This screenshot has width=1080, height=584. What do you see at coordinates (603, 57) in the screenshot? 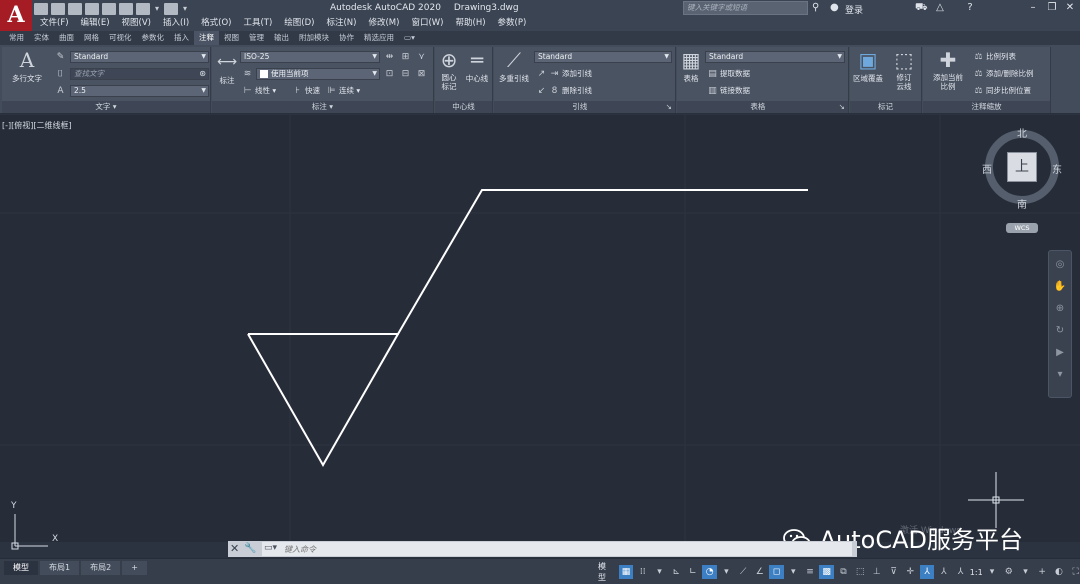
I see `leader-style-select: Standard ▼` at bounding box center [603, 57].